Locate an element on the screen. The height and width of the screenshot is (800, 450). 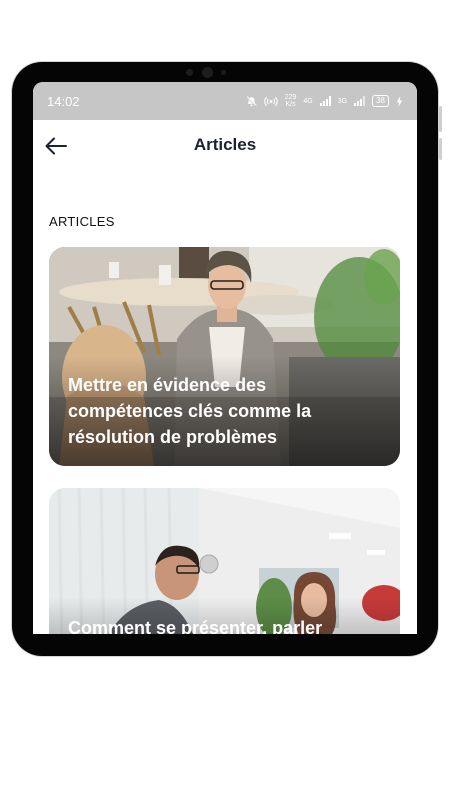
sensor-dot is located at coordinates (223, 72).